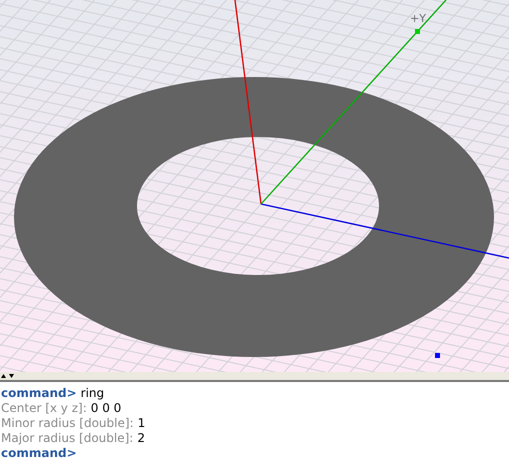 The height and width of the screenshot is (471, 509). I want to click on point-marker, so click(437, 355).